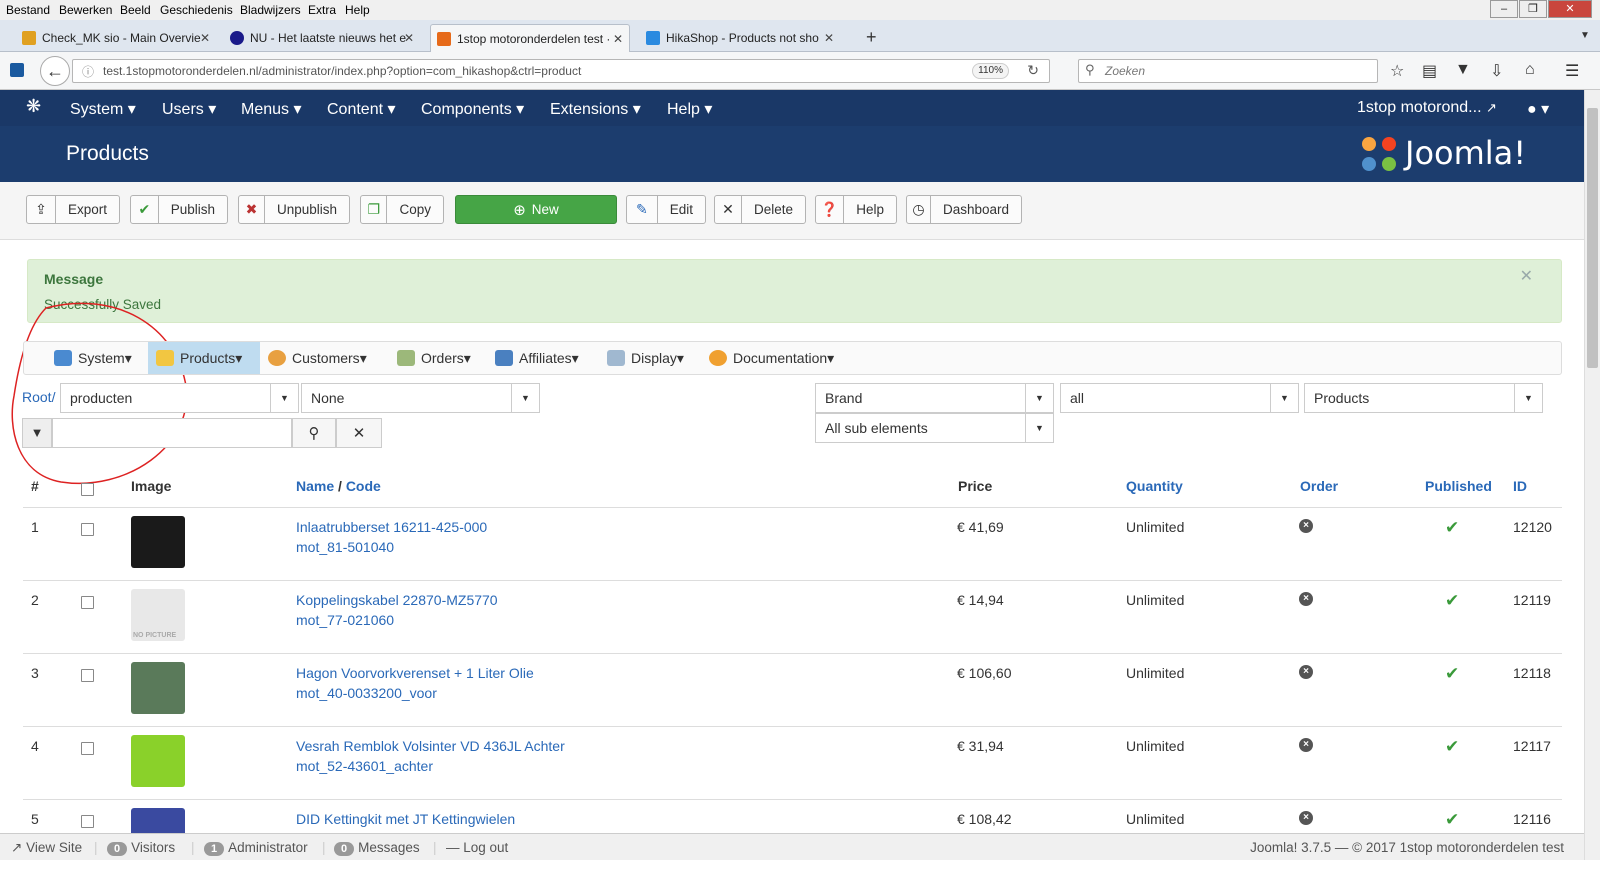 Image resolution: width=1600 pixels, height=872 pixels. What do you see at coordinates (415, 673) in the screenshot?
I see `product-name-link: Hagon Voorvorkverenset + 1 Liter Olie` at bounding box center [415, 673].